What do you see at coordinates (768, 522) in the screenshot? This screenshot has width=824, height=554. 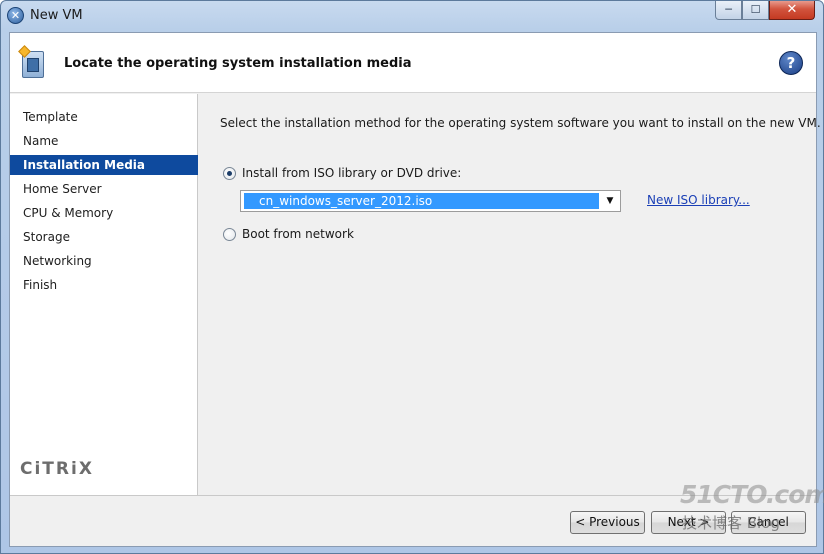 I see `cancel-button: Cancel` at bounding box center [768, 522].